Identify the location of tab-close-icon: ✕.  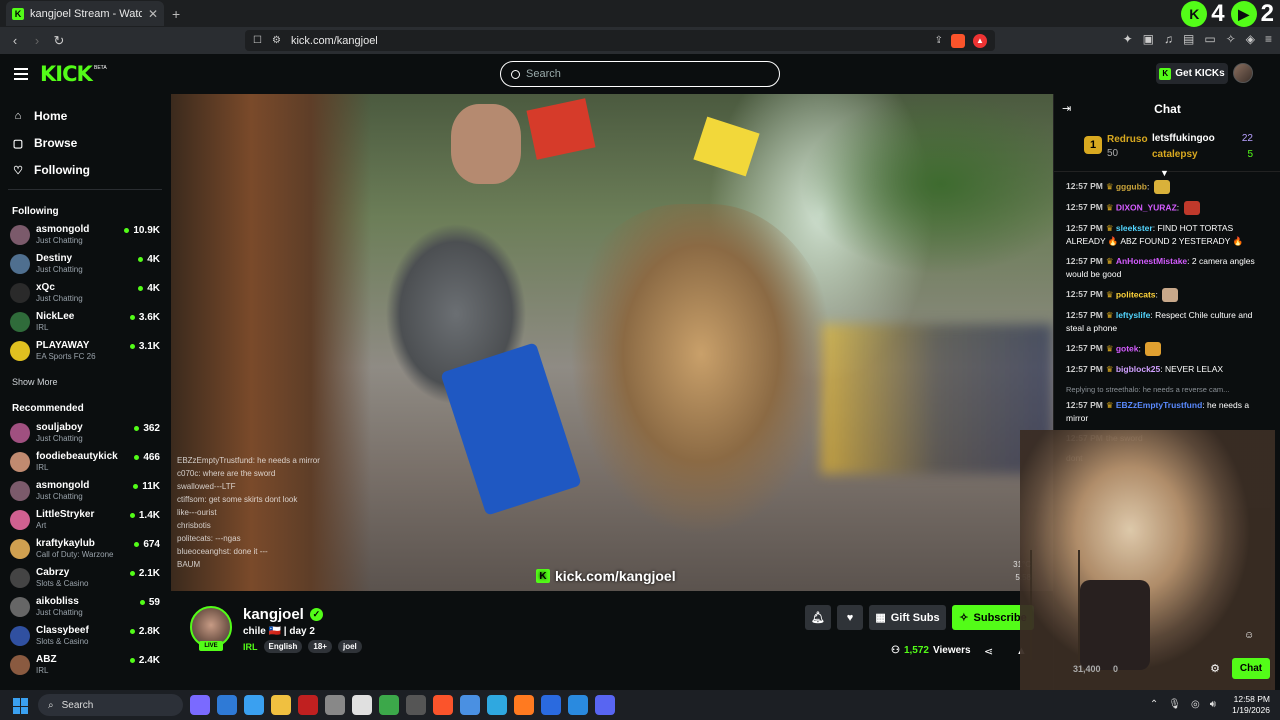
(153, 14).